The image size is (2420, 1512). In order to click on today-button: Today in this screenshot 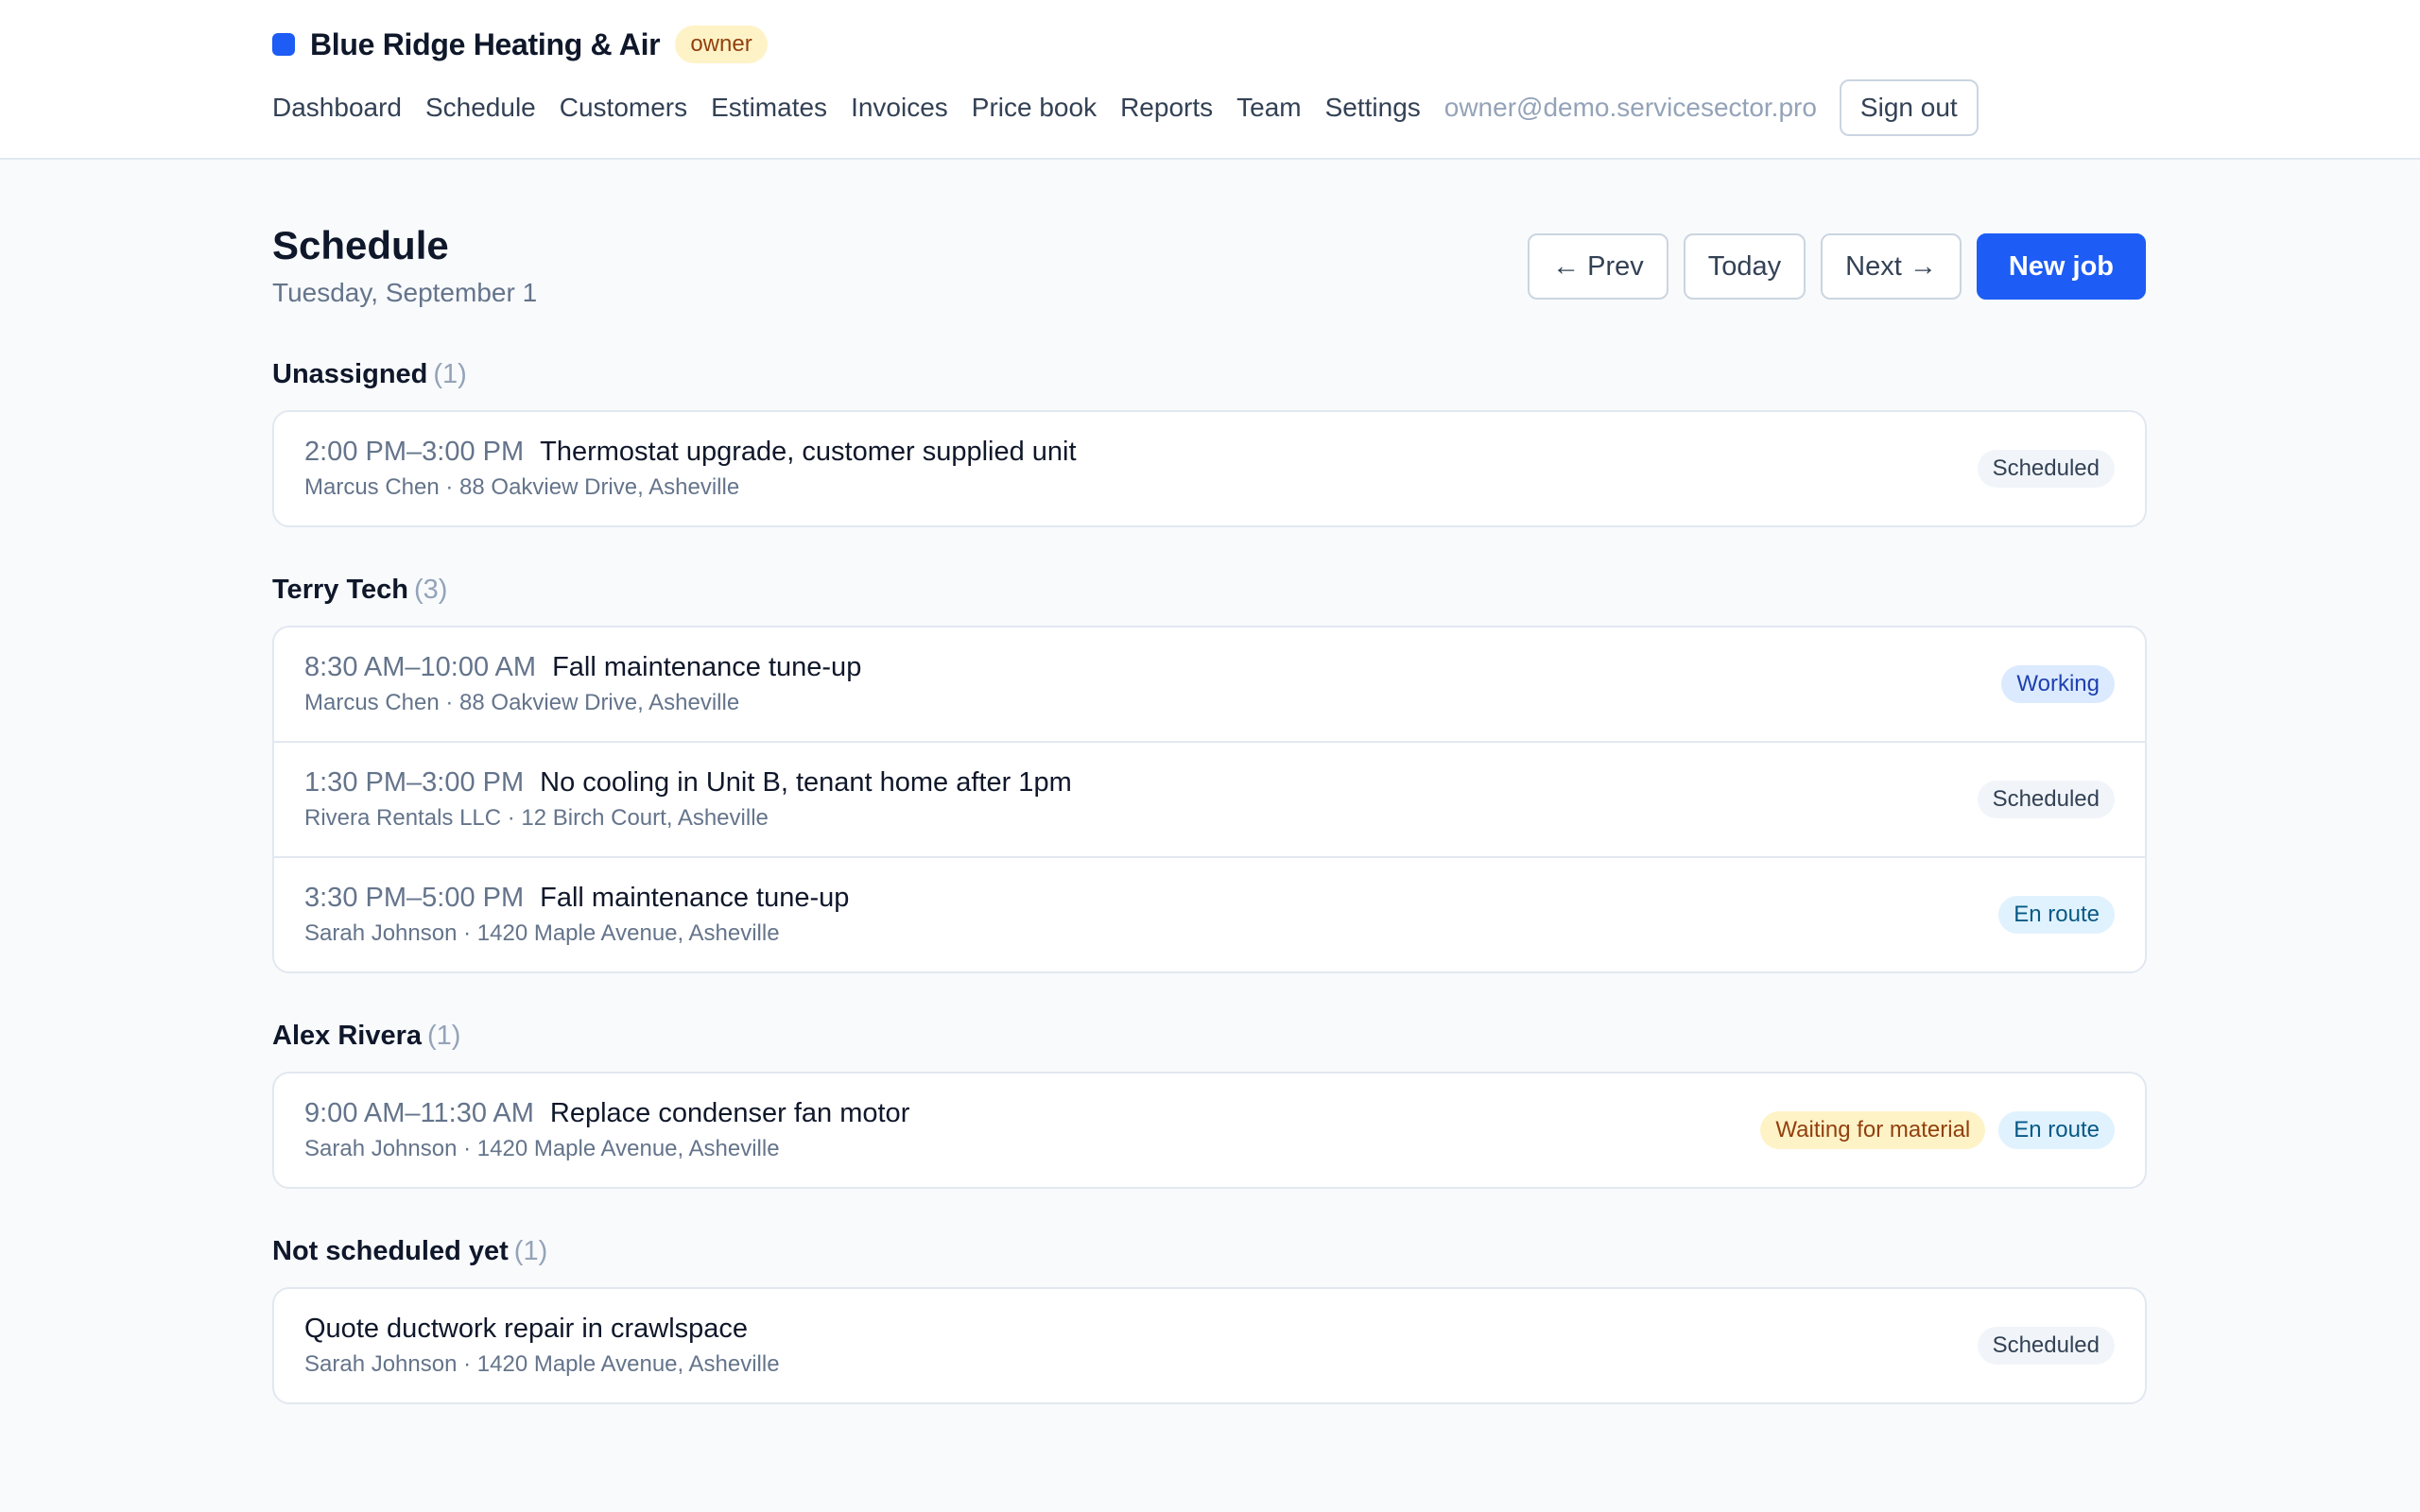, I will do `click(1744, 266)`.